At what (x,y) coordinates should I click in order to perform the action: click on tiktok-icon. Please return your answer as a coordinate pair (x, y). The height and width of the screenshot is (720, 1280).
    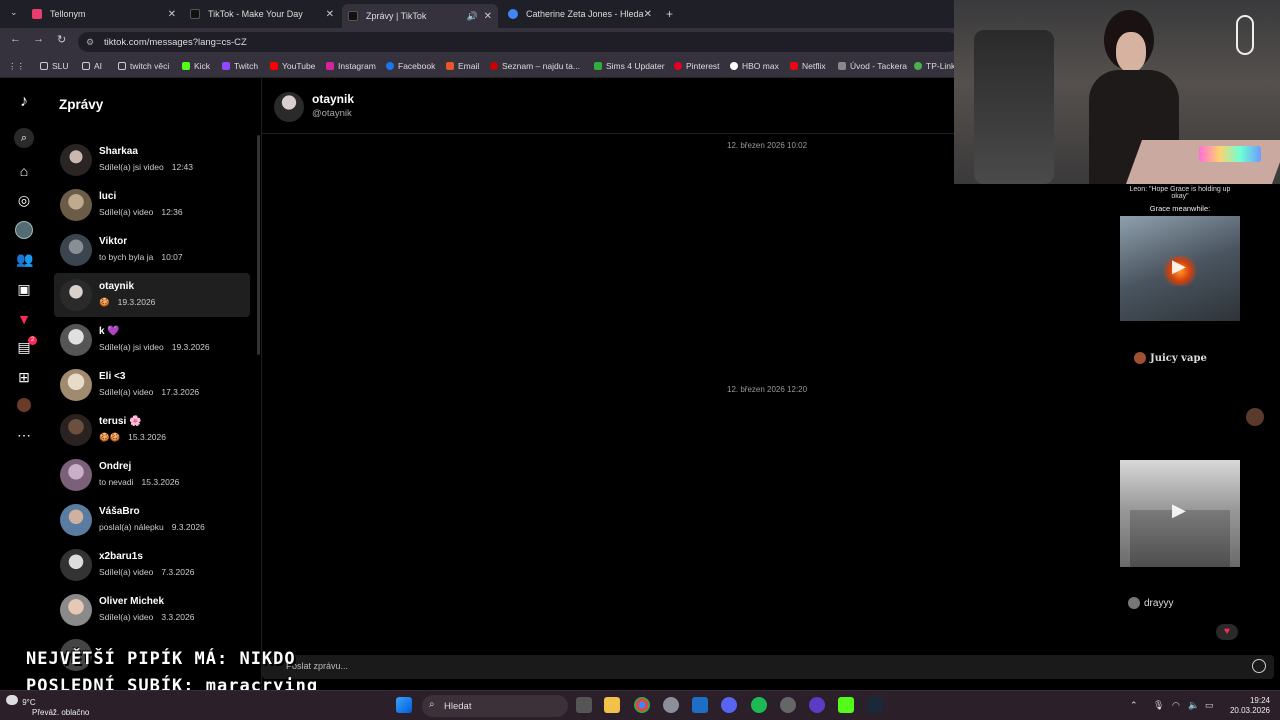
    Looking at the image, I should click on (195, 14).